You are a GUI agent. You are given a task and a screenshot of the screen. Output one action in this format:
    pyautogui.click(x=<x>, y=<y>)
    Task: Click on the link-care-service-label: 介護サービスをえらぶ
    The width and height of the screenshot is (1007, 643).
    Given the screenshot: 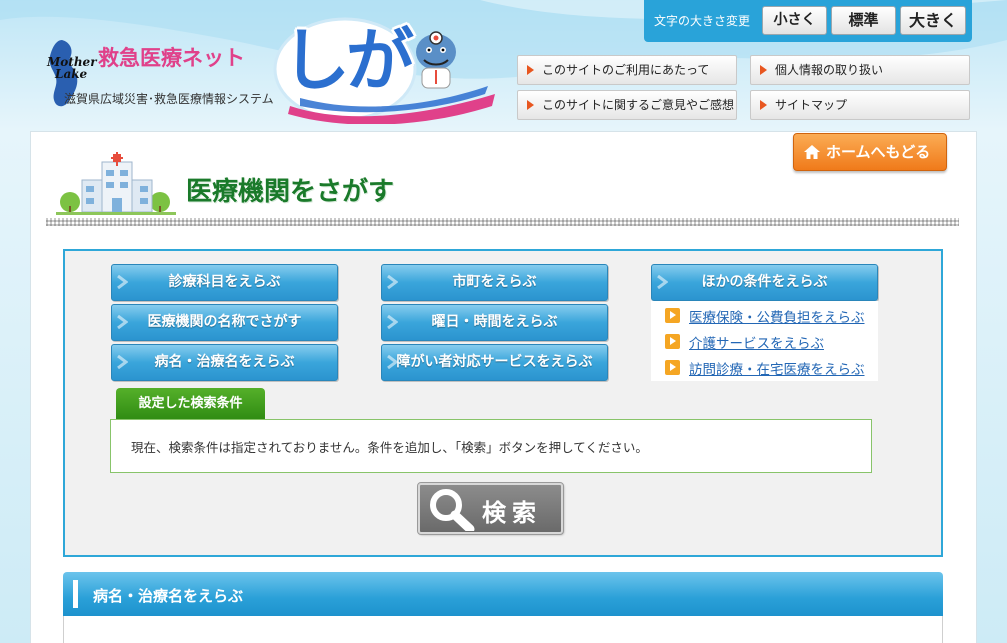 What is the action you would take?
    pyautogui.click(x=756, y=344)
    